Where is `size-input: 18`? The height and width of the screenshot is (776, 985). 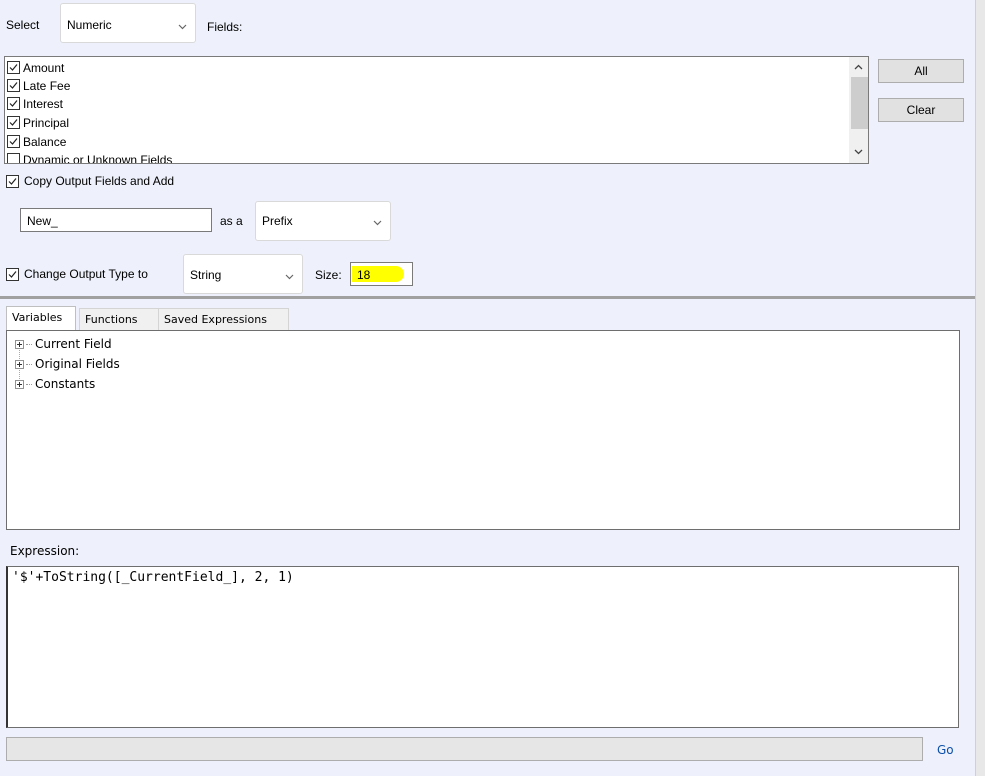 size-input: 18 is located at coordinates (381, 274).